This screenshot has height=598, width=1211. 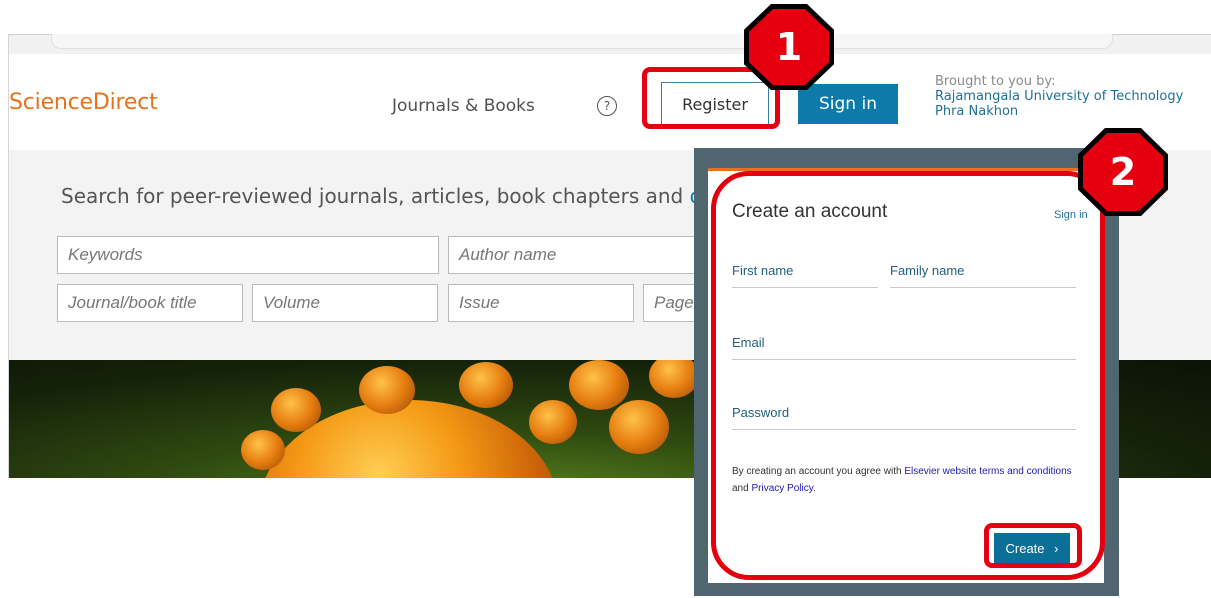 What do you see at coordinates (782, 488) in the screenshot?
I see `privacy-policy-link: Privacy Policy` at bounding box center [782, 488].